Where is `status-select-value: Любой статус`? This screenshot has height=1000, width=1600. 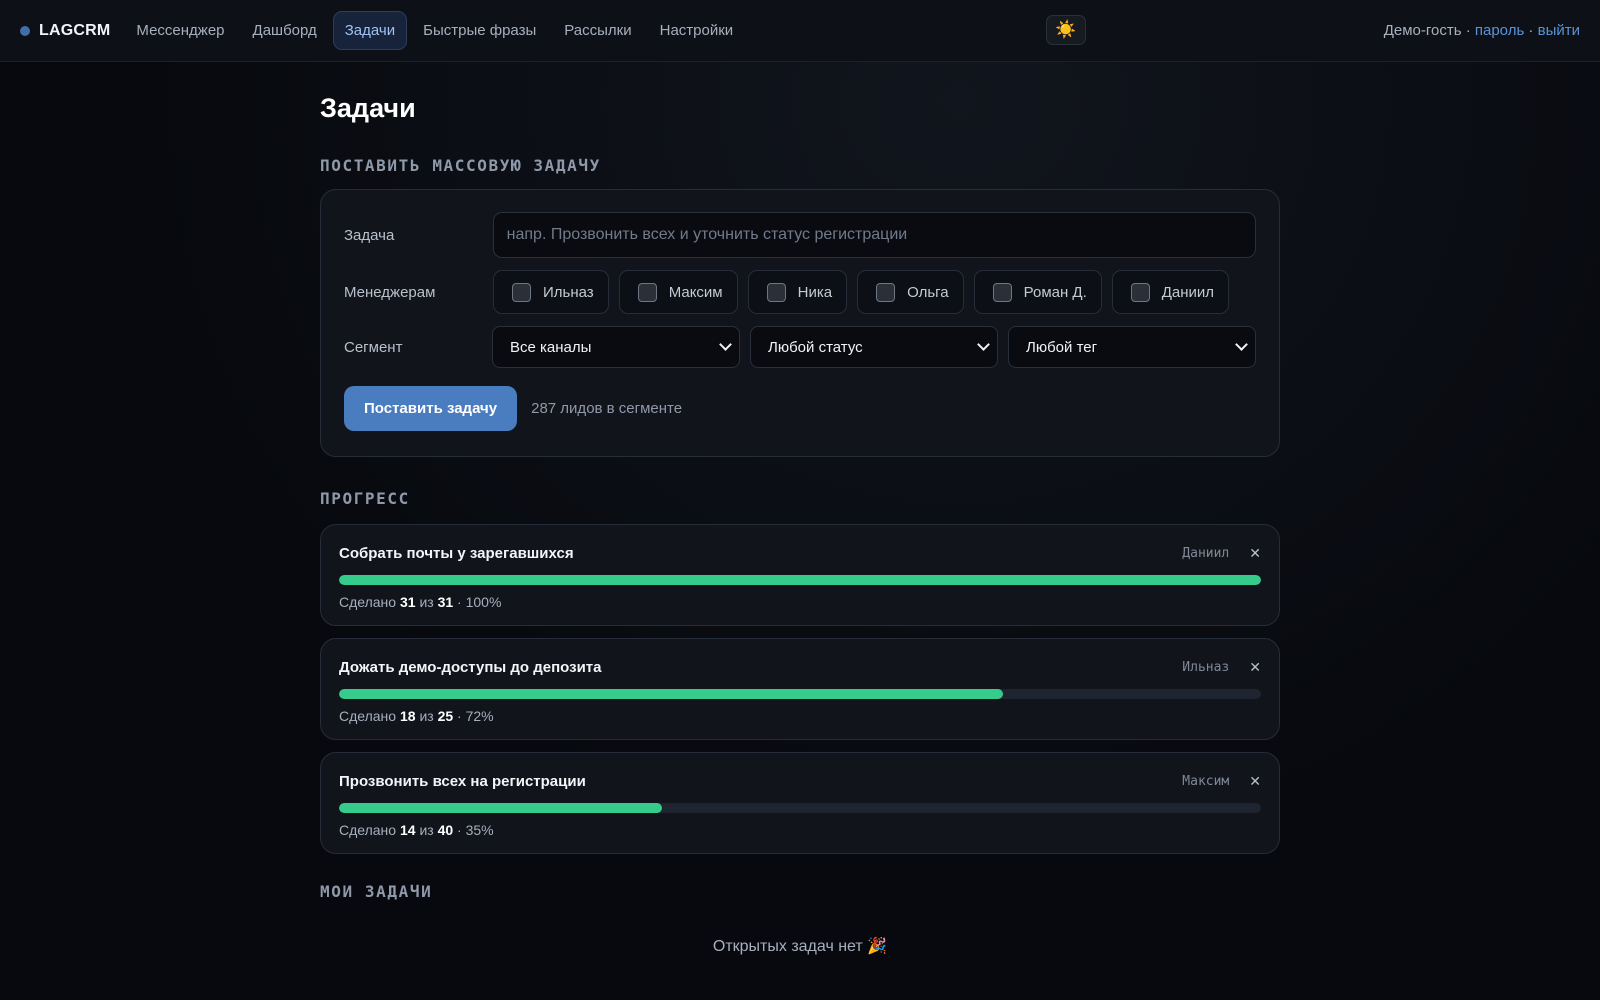 status-select-value: Любой статус is located at coordinates (815, 347).